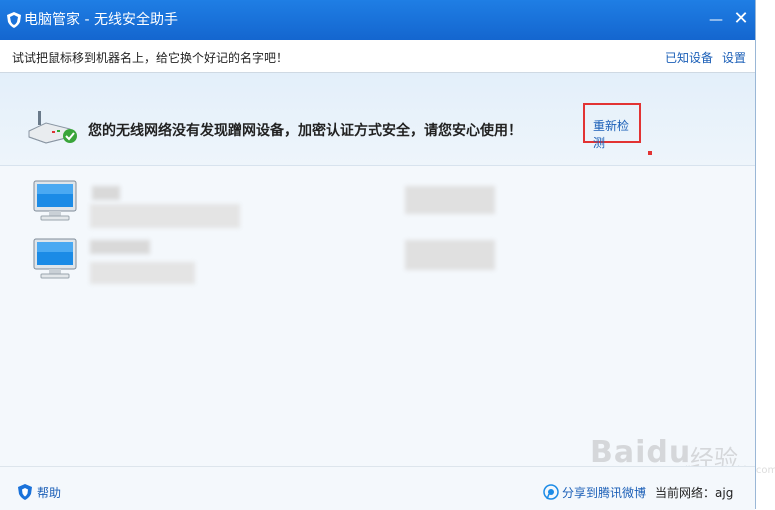  I want to click on router-check-icon, so click(52, 127).